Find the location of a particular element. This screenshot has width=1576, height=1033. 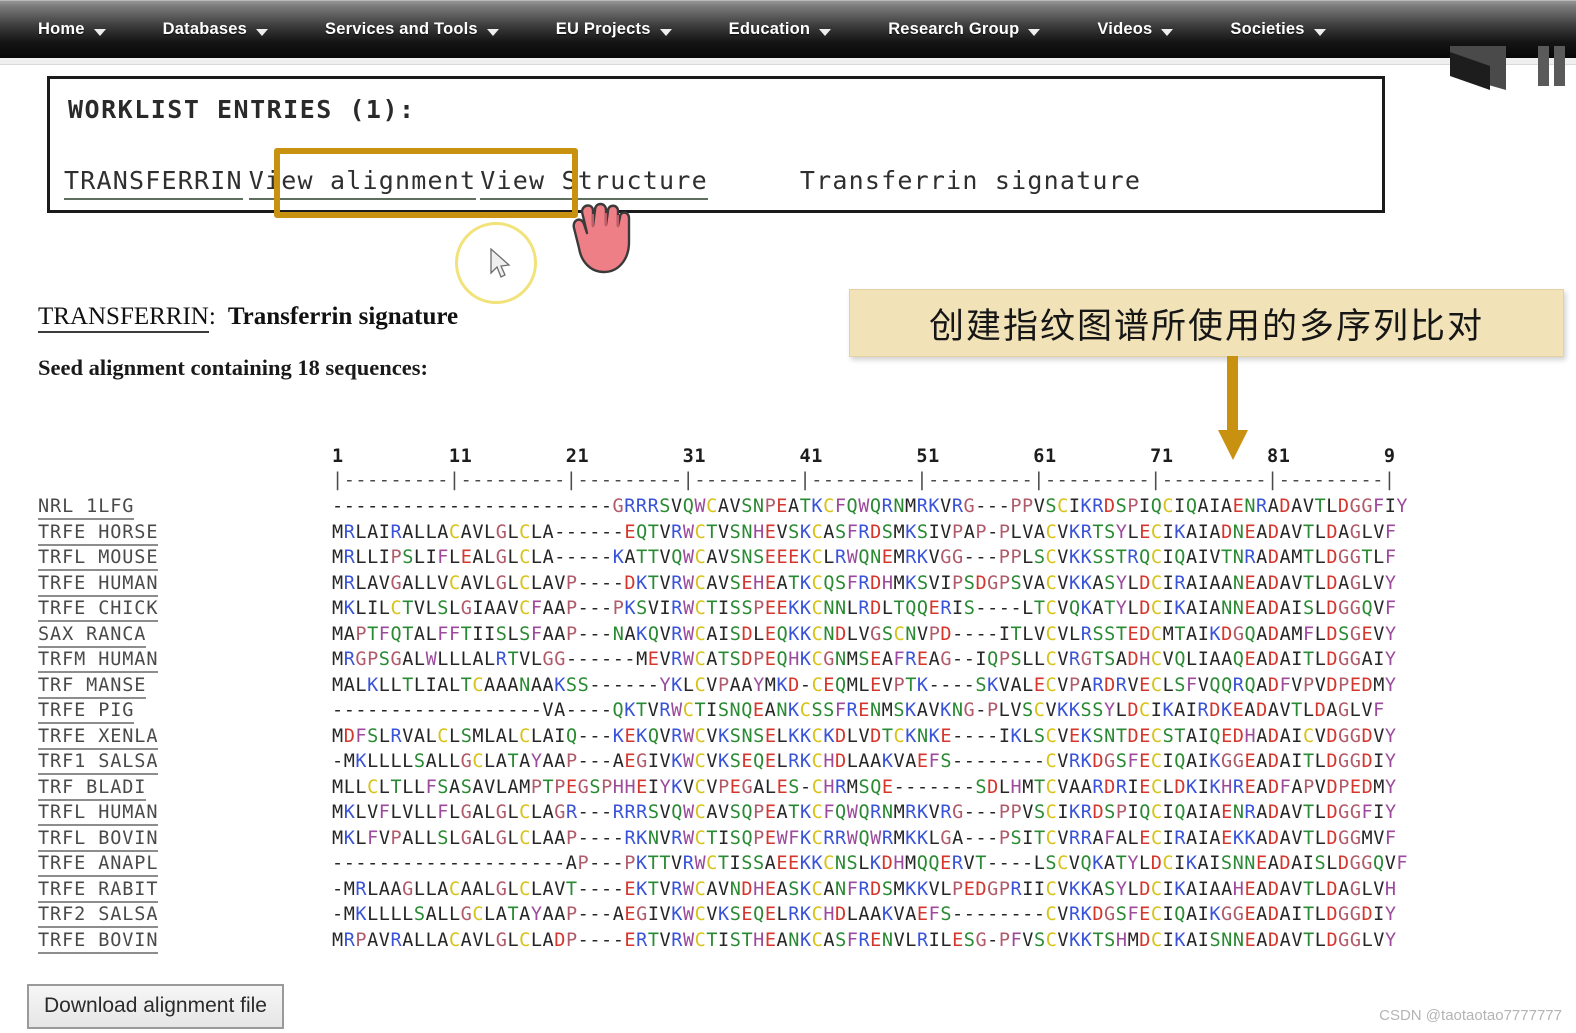

alignment-sequence-name: TRFM HUMAN is located at coordinates (98, 661).